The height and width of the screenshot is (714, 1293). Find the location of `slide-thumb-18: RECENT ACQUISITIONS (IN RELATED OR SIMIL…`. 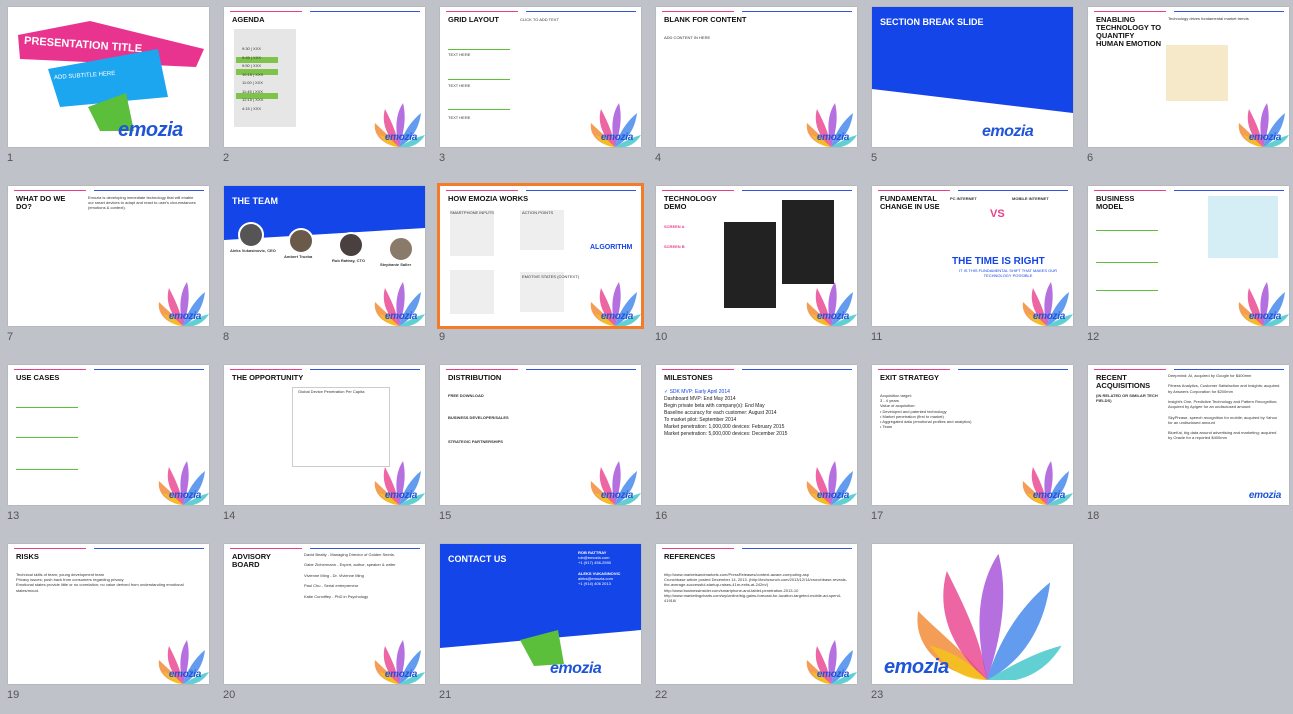

slide-thumb-18: RECENT ACQUISITIONS (IN RELATED OR SIMIL… is located at coordinates (1188, 443).